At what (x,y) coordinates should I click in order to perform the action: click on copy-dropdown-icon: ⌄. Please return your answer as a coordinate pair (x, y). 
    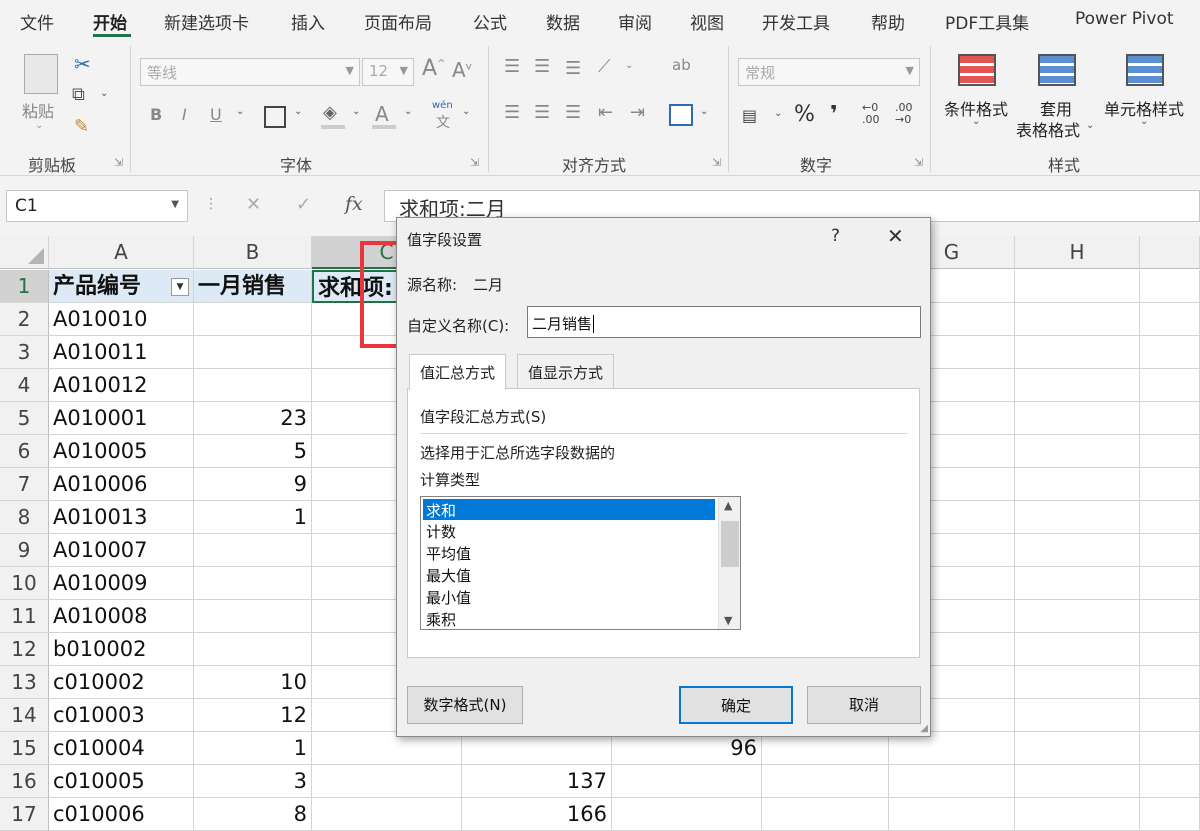
    Looking at the image, I should click on (104, 93).